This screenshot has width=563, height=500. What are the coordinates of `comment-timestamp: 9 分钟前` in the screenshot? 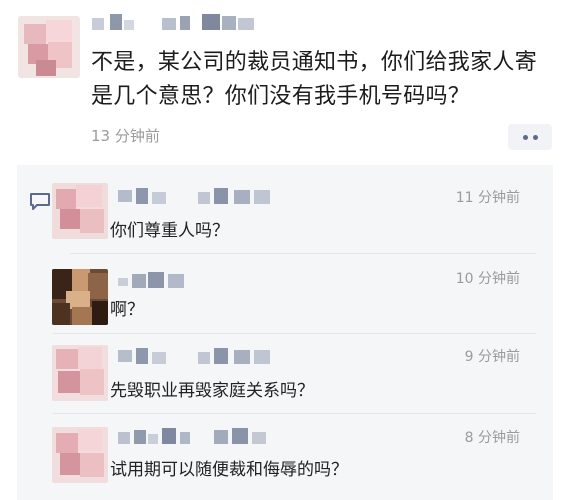 It's located at (492, 357).